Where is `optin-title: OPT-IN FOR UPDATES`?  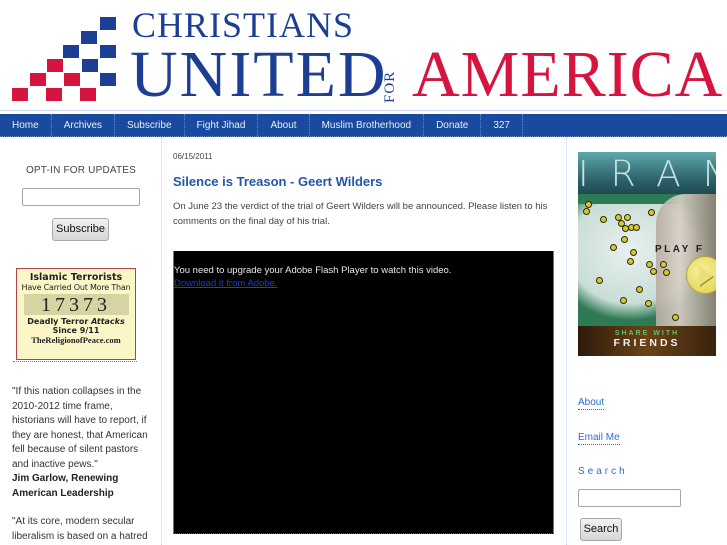
optin-title: OPT-IN FOR UPDATES is located at coordinates (81, 170).